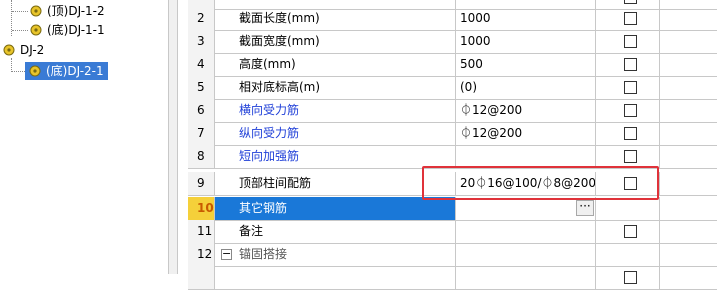 This screenshot has width=717, height=290. What do you see at coordinates (76, 11) in the screenshot?
I see `tree-node-label: (顶)DJ-1-2` at bounding box center [76, 11].